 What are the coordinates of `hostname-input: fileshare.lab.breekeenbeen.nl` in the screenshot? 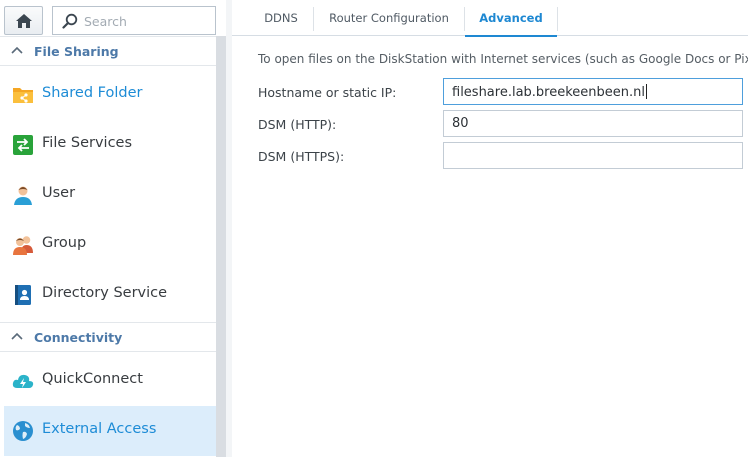 It's located at (593, 91).